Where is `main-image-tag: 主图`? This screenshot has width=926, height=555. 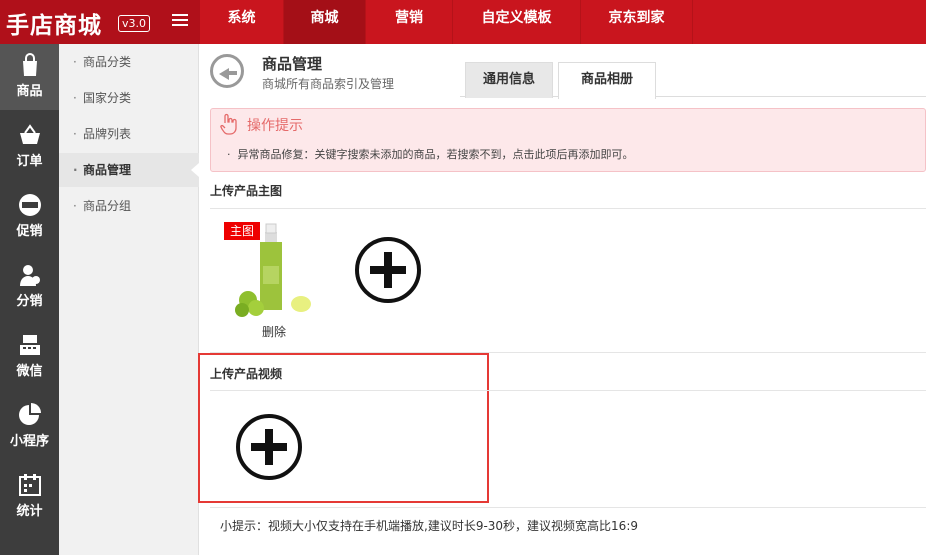
main-image-tag: 主图 is located at coordinates (242, 231).